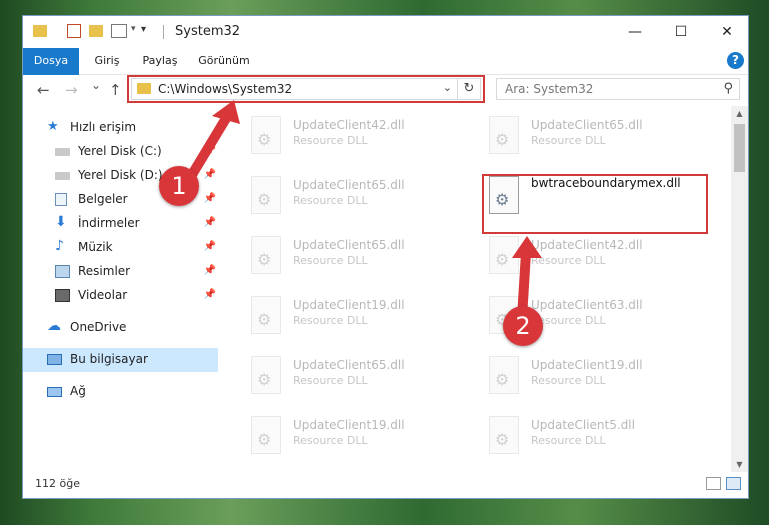  What do you see at coordinates (163, 32) in the screenshot?
I see `title-separator` at bounding box center [163, 32].